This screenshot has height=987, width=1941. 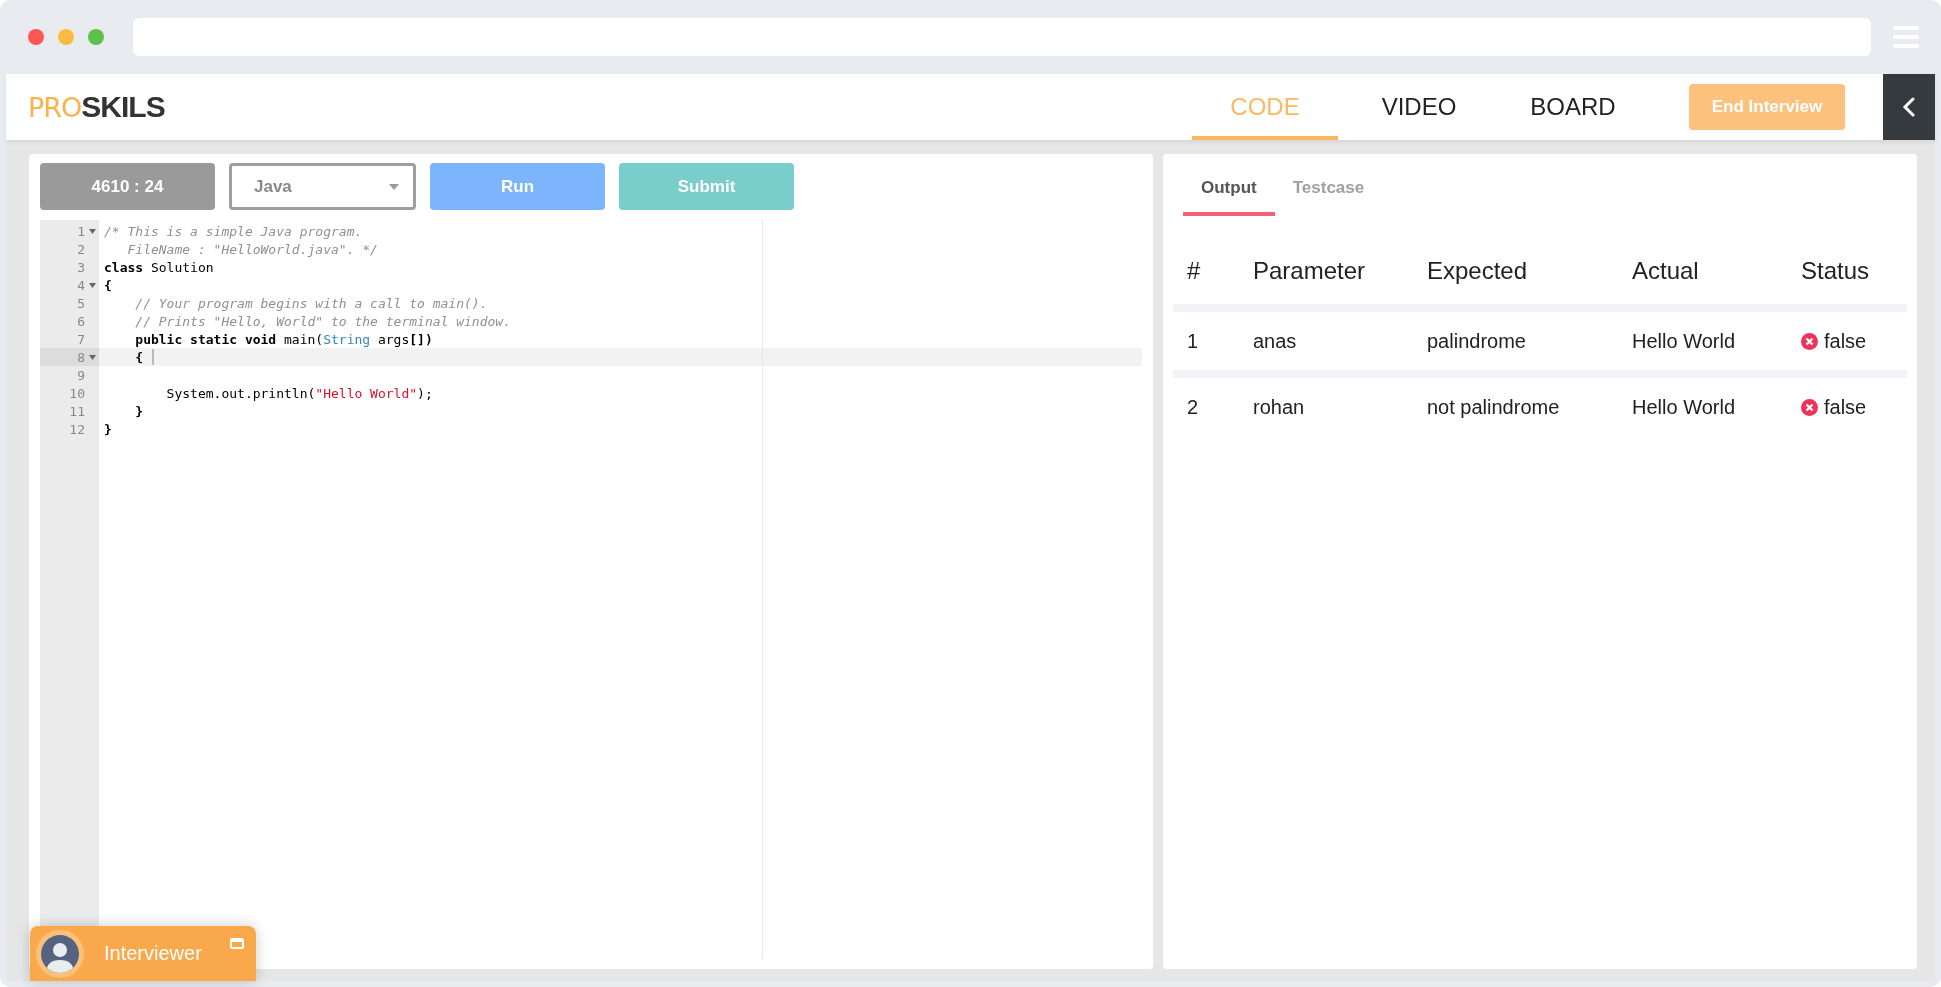 What do you see at coordinates (159, 267) in the screenshot?
I see `code-line: class Solution` at bounding box center [159, 267].